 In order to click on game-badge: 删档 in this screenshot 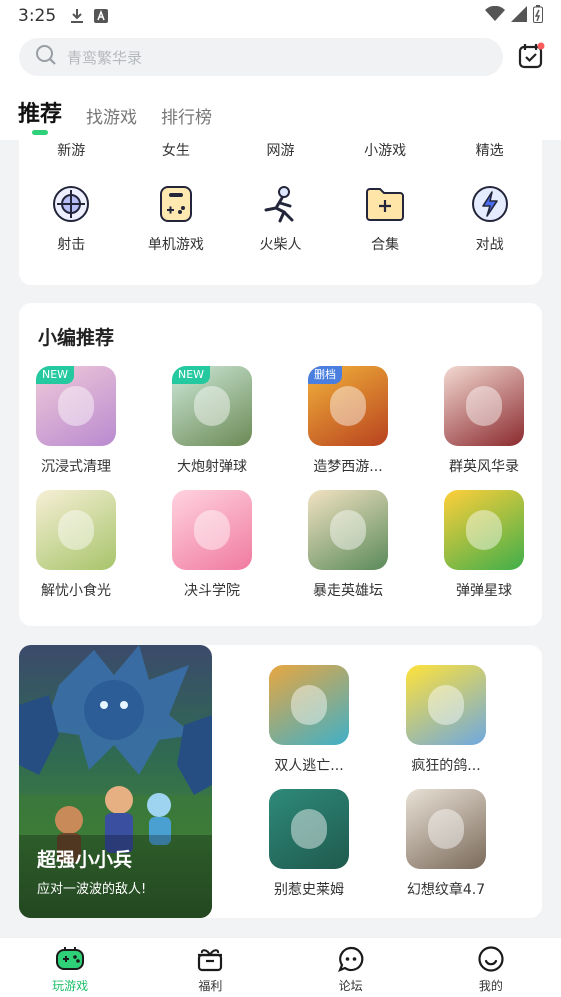, I will do `click(325, 375)`.